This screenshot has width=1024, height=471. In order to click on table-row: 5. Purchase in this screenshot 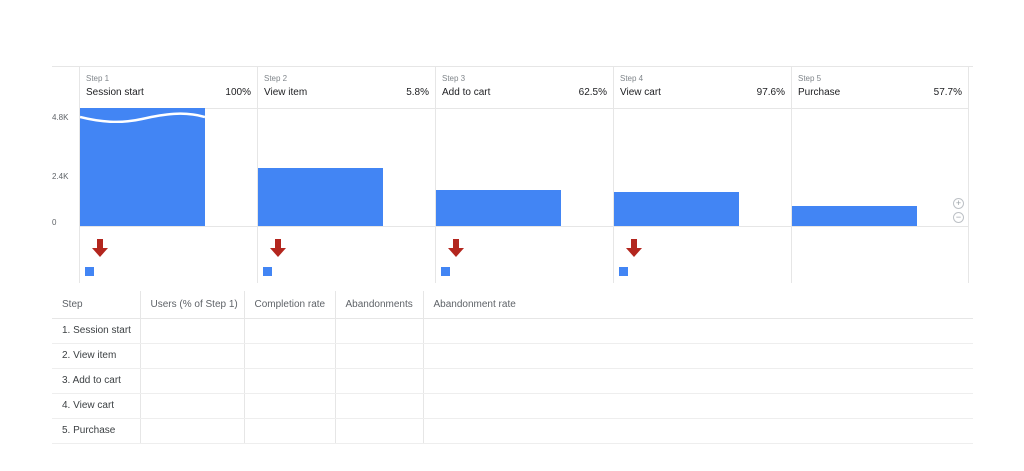, I will do `click(512, 431)`.